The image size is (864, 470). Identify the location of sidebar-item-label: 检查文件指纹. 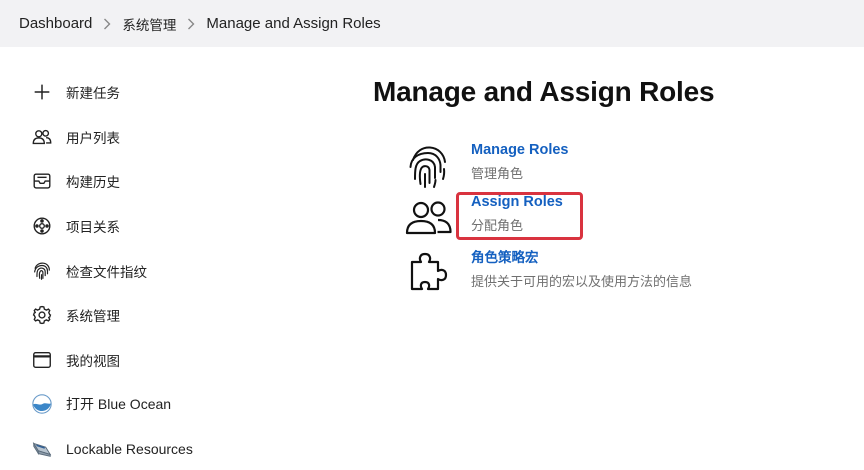
(106, 273).